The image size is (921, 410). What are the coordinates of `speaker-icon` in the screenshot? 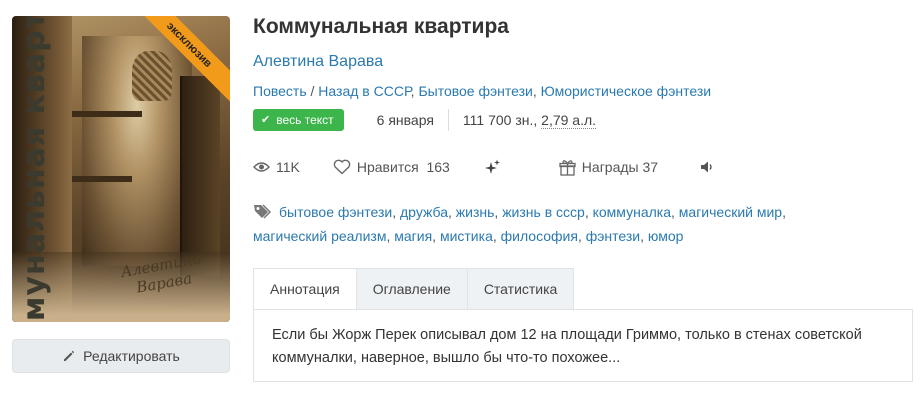 It's located at (706, 167).